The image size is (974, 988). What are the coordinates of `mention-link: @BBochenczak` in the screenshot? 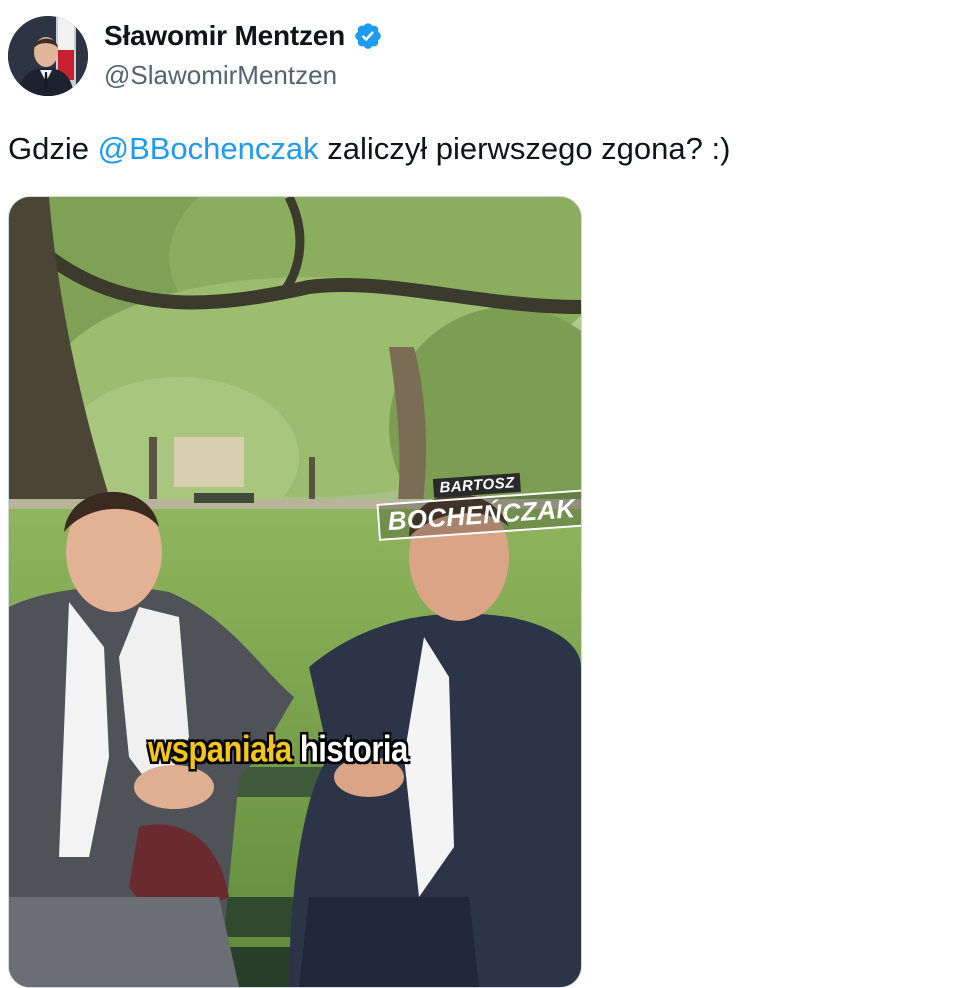 It's located at (208, 148).